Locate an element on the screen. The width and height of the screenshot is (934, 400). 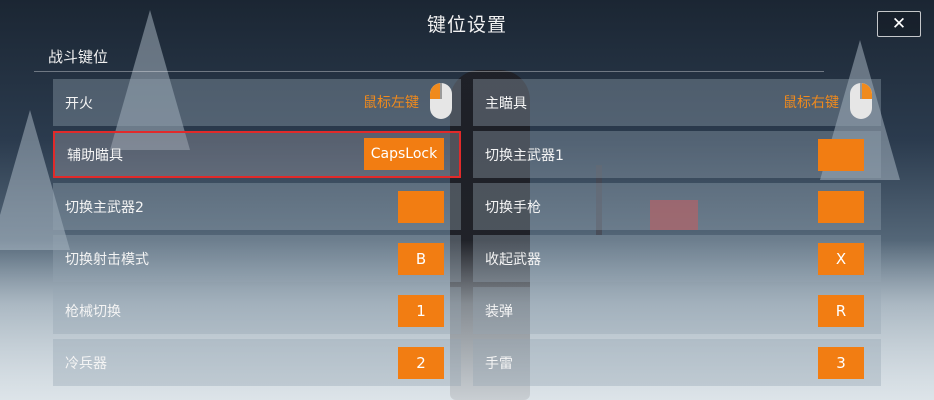
page-title: 键位设置 is located at coordinates (466, 25).